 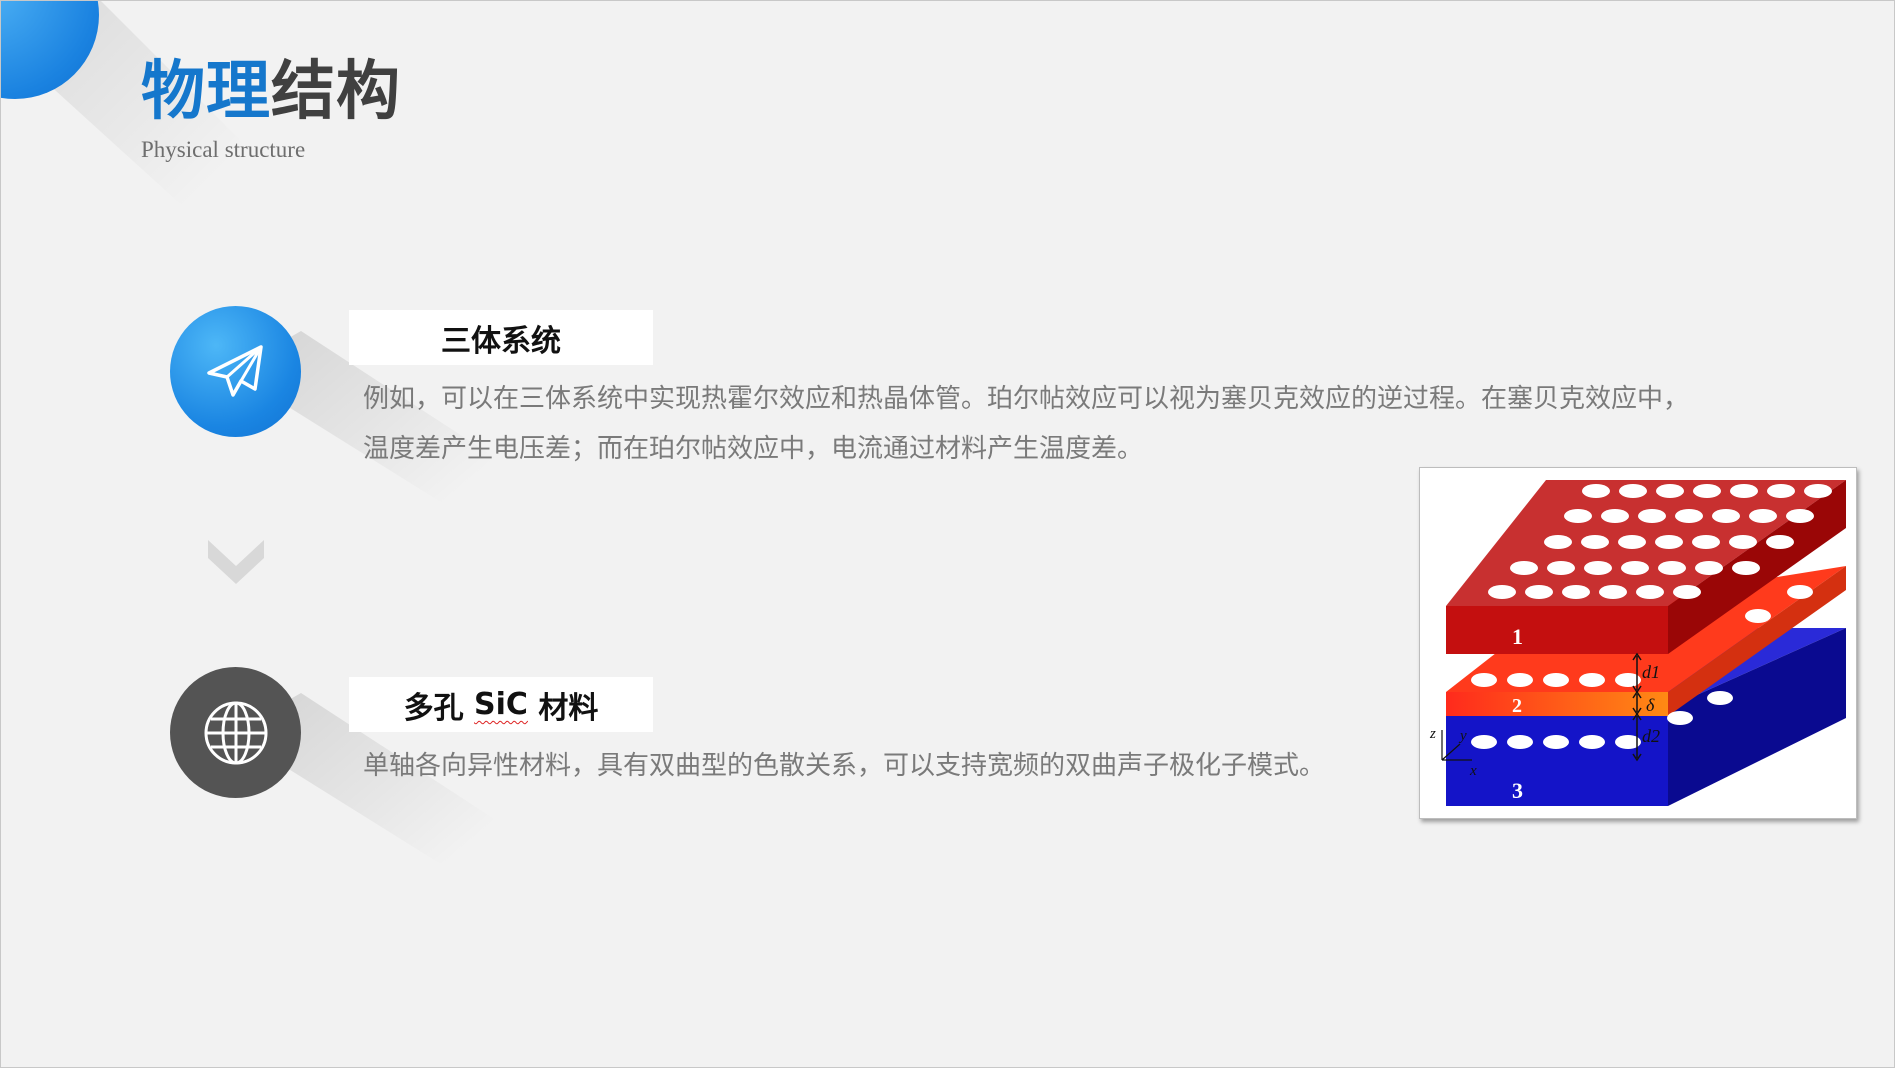 What do you see at coordinates (1517, 790) in the screenshot?
I see `layer-label: 3` at bounding box center [1517, 790].